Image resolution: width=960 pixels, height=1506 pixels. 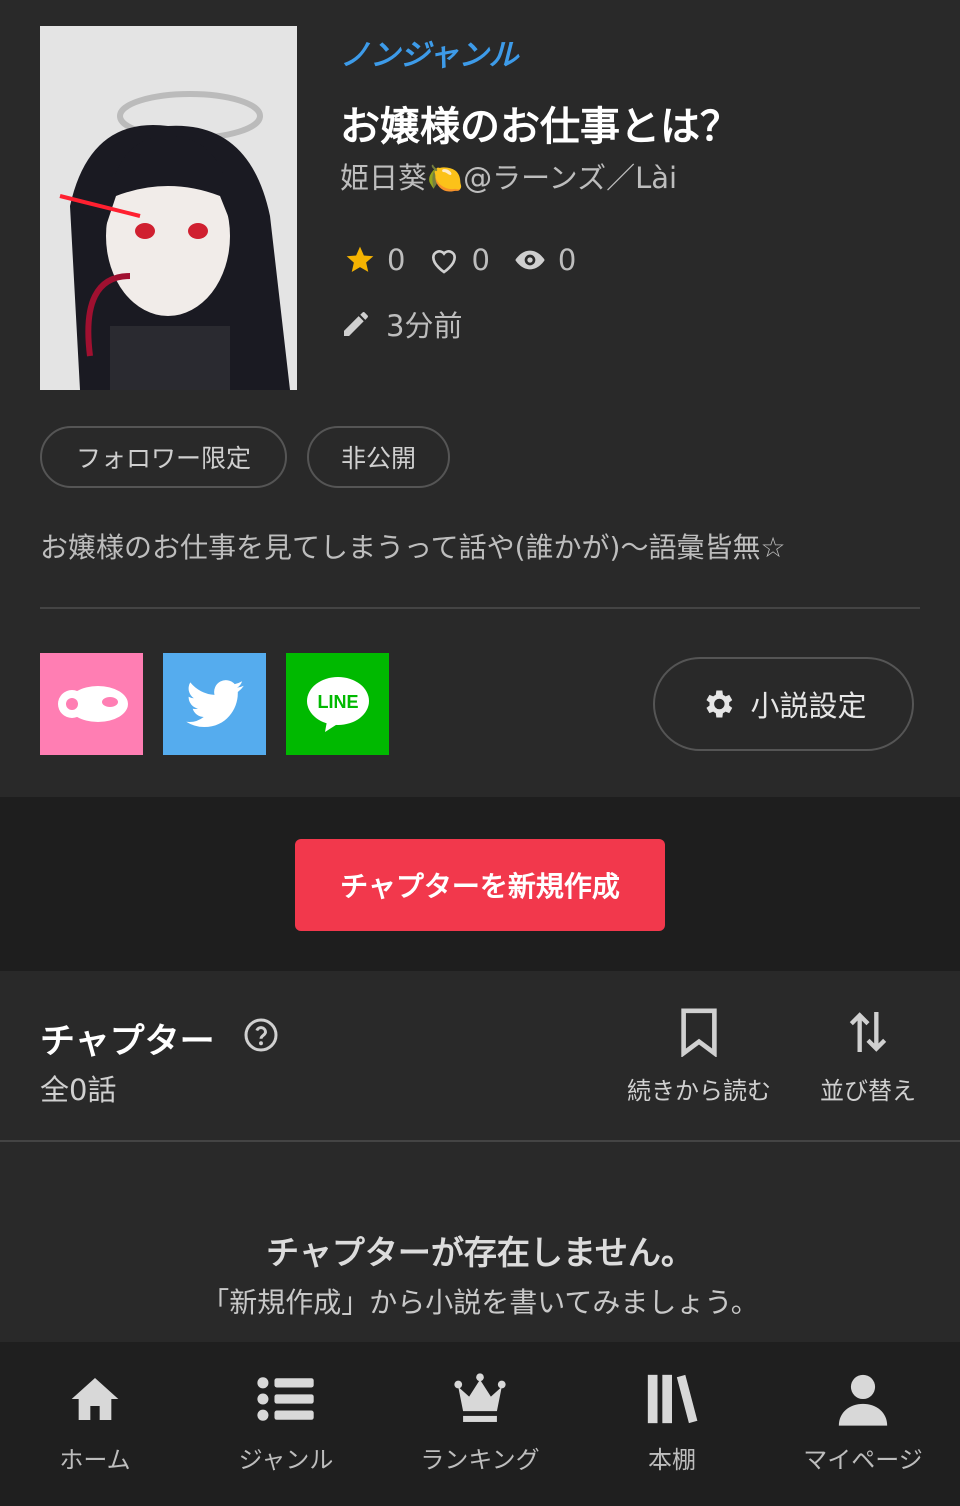 I want to click on line-logo-text: LINE, so click(x=337, y=702).